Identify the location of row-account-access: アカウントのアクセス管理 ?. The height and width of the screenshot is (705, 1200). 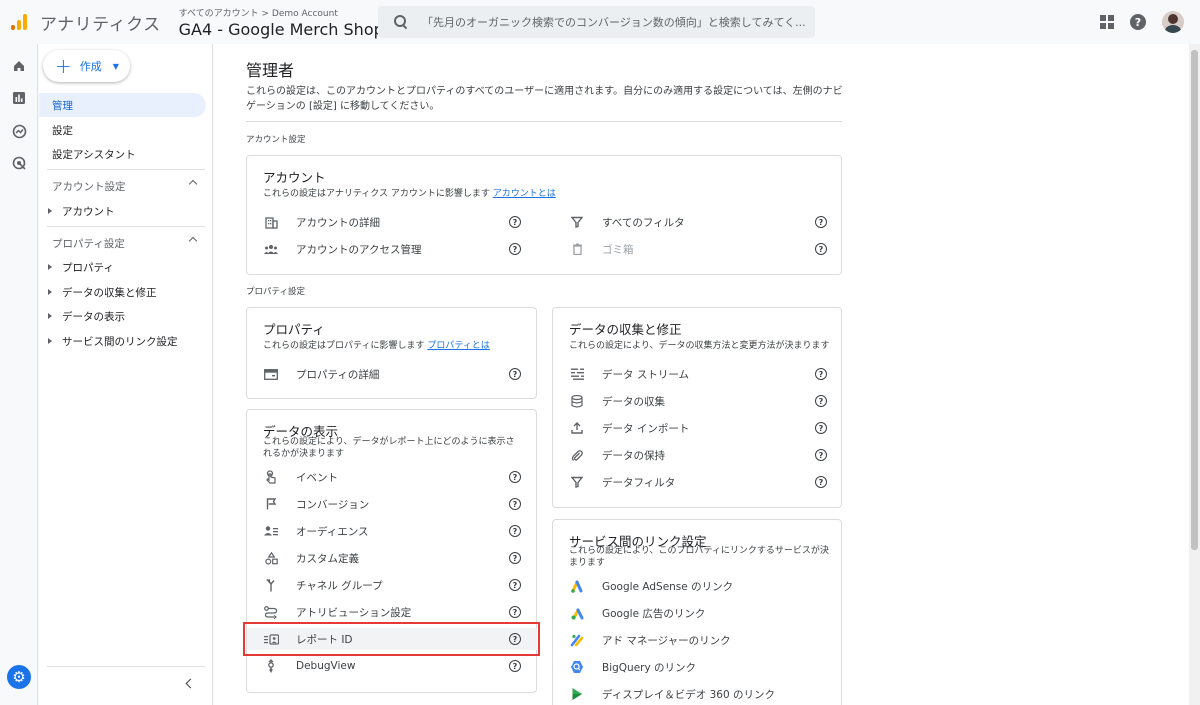
(392, 249).